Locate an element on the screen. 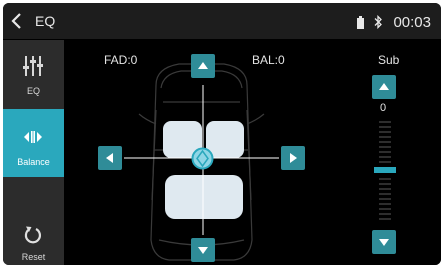 Image resolution: width=444 pixels, height=268 pixels. equalizer-icon is located at coordinates (33, 66).